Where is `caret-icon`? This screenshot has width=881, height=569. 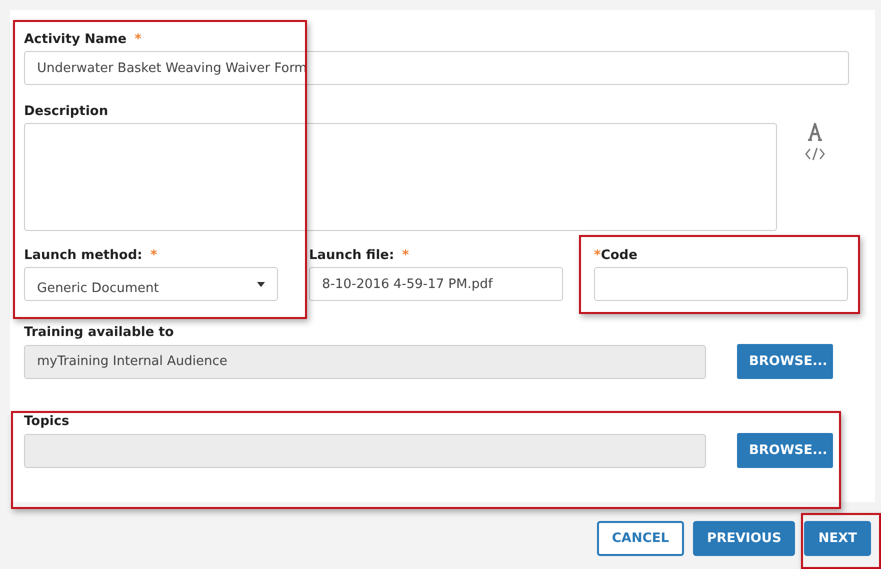 caret-icon is located at coordinates (261, 284).